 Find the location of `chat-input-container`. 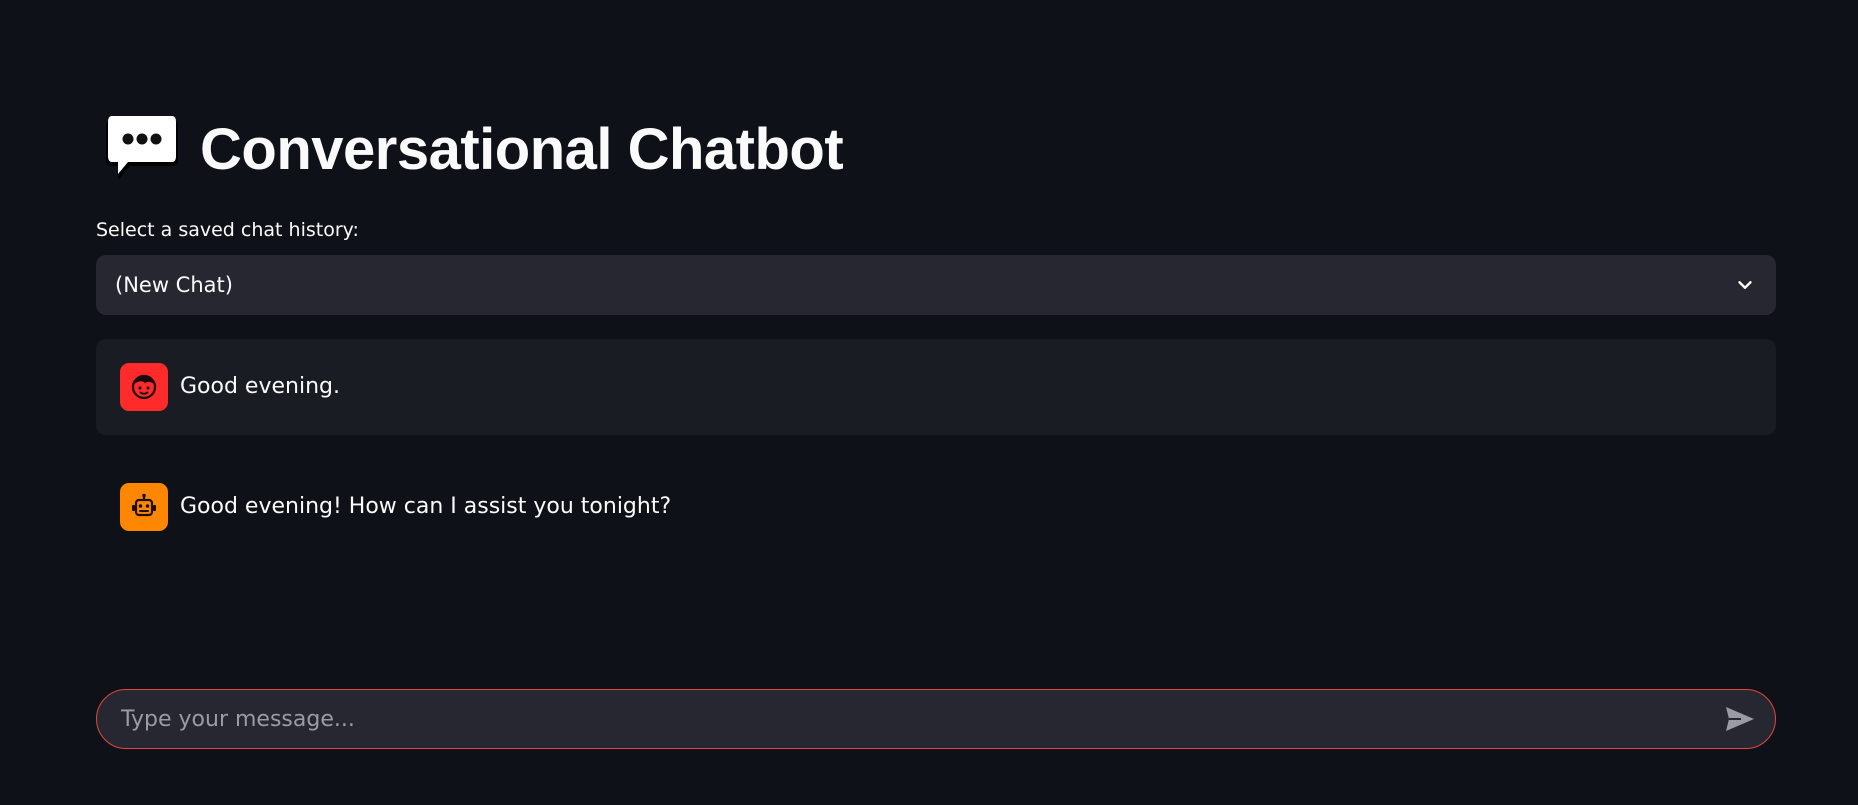

chat-input-container is located at coordinates (936, 719).